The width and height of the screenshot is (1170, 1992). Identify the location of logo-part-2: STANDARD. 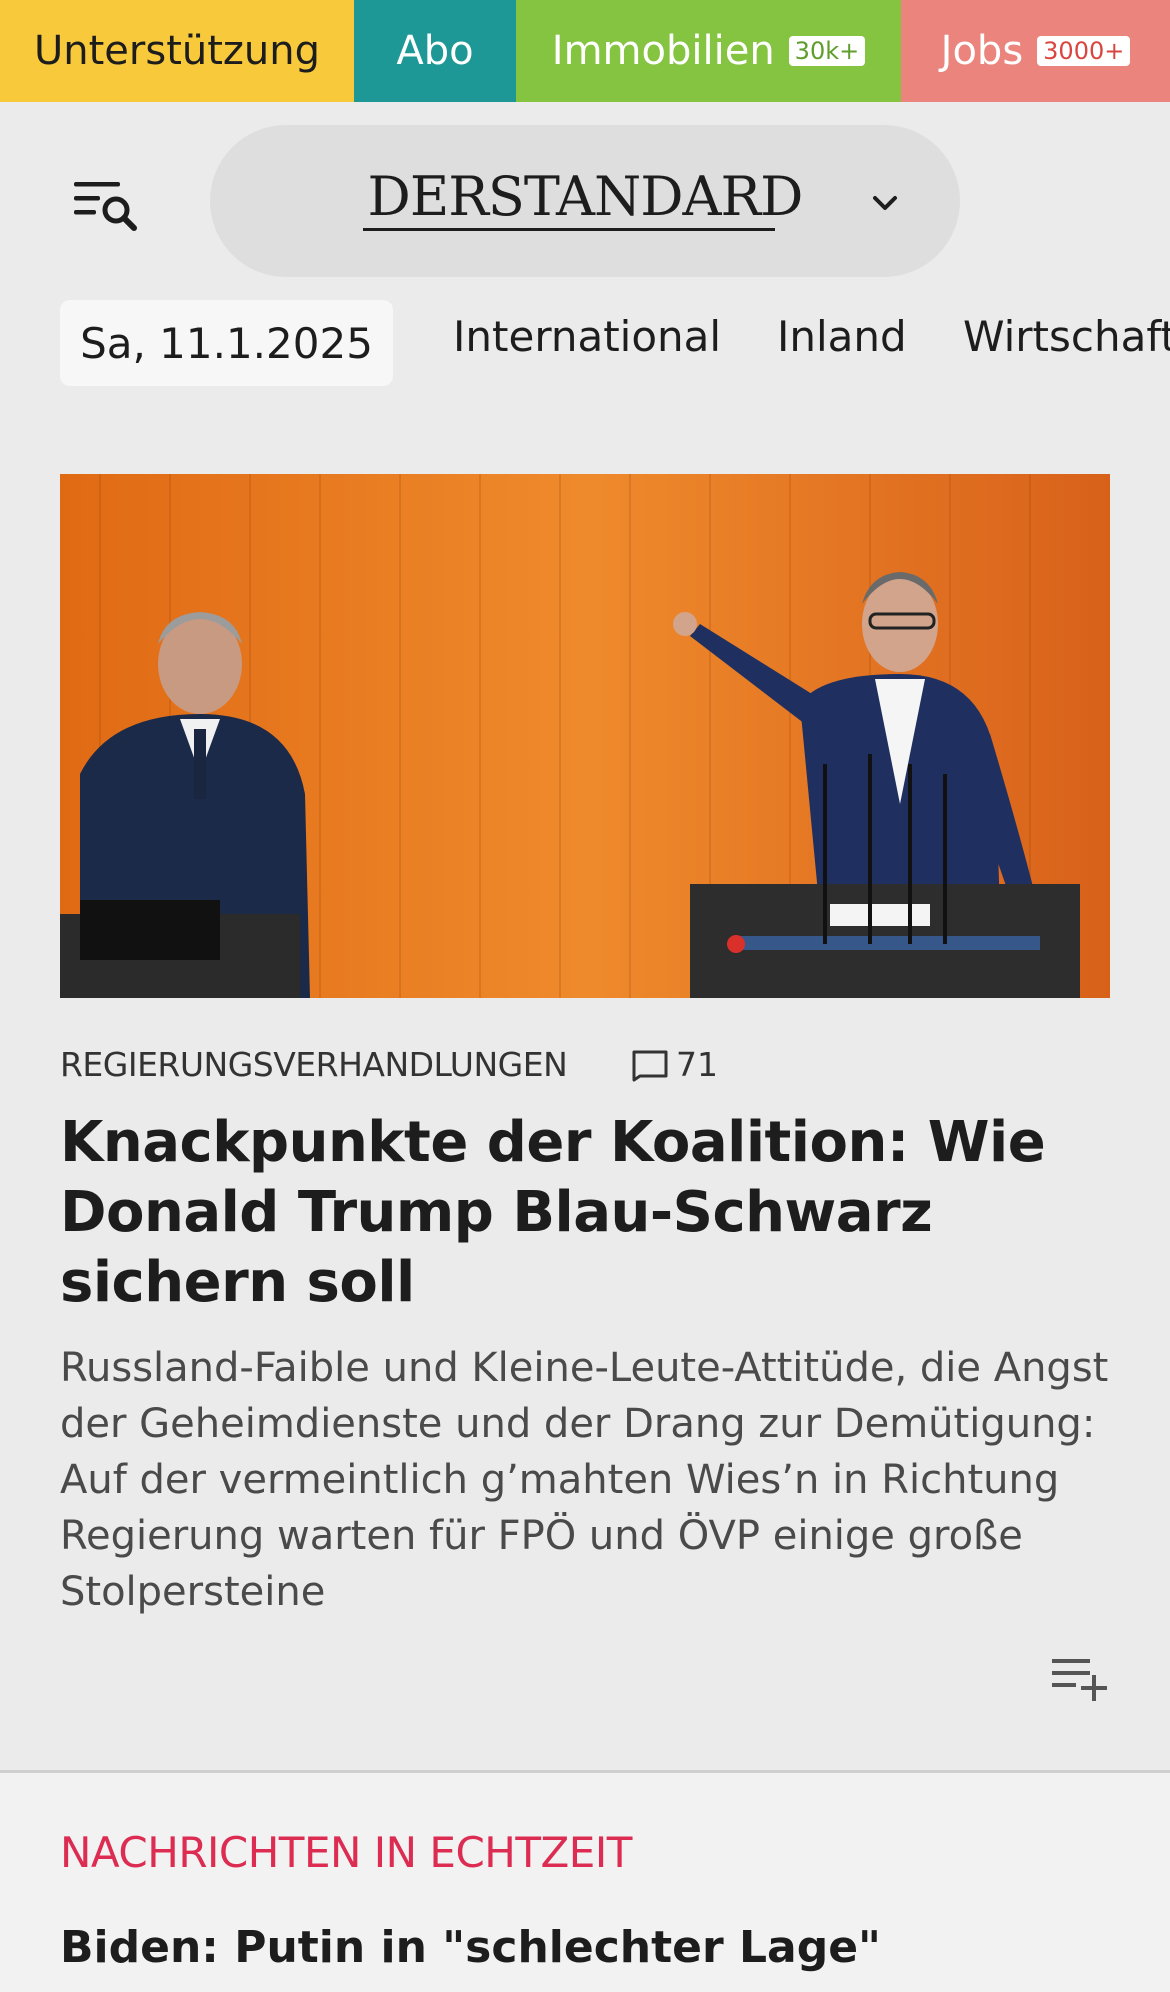
(645, 196).